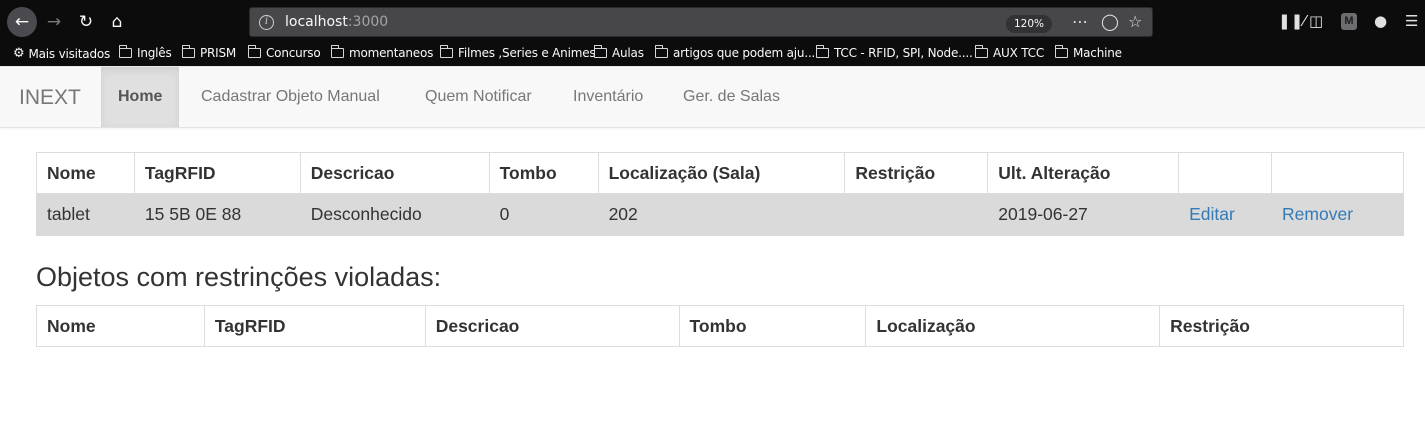  What do you see at coordinates (316, 22) in the screenshot?
I see `url-host: localhost` at bounding box center [316, 22].